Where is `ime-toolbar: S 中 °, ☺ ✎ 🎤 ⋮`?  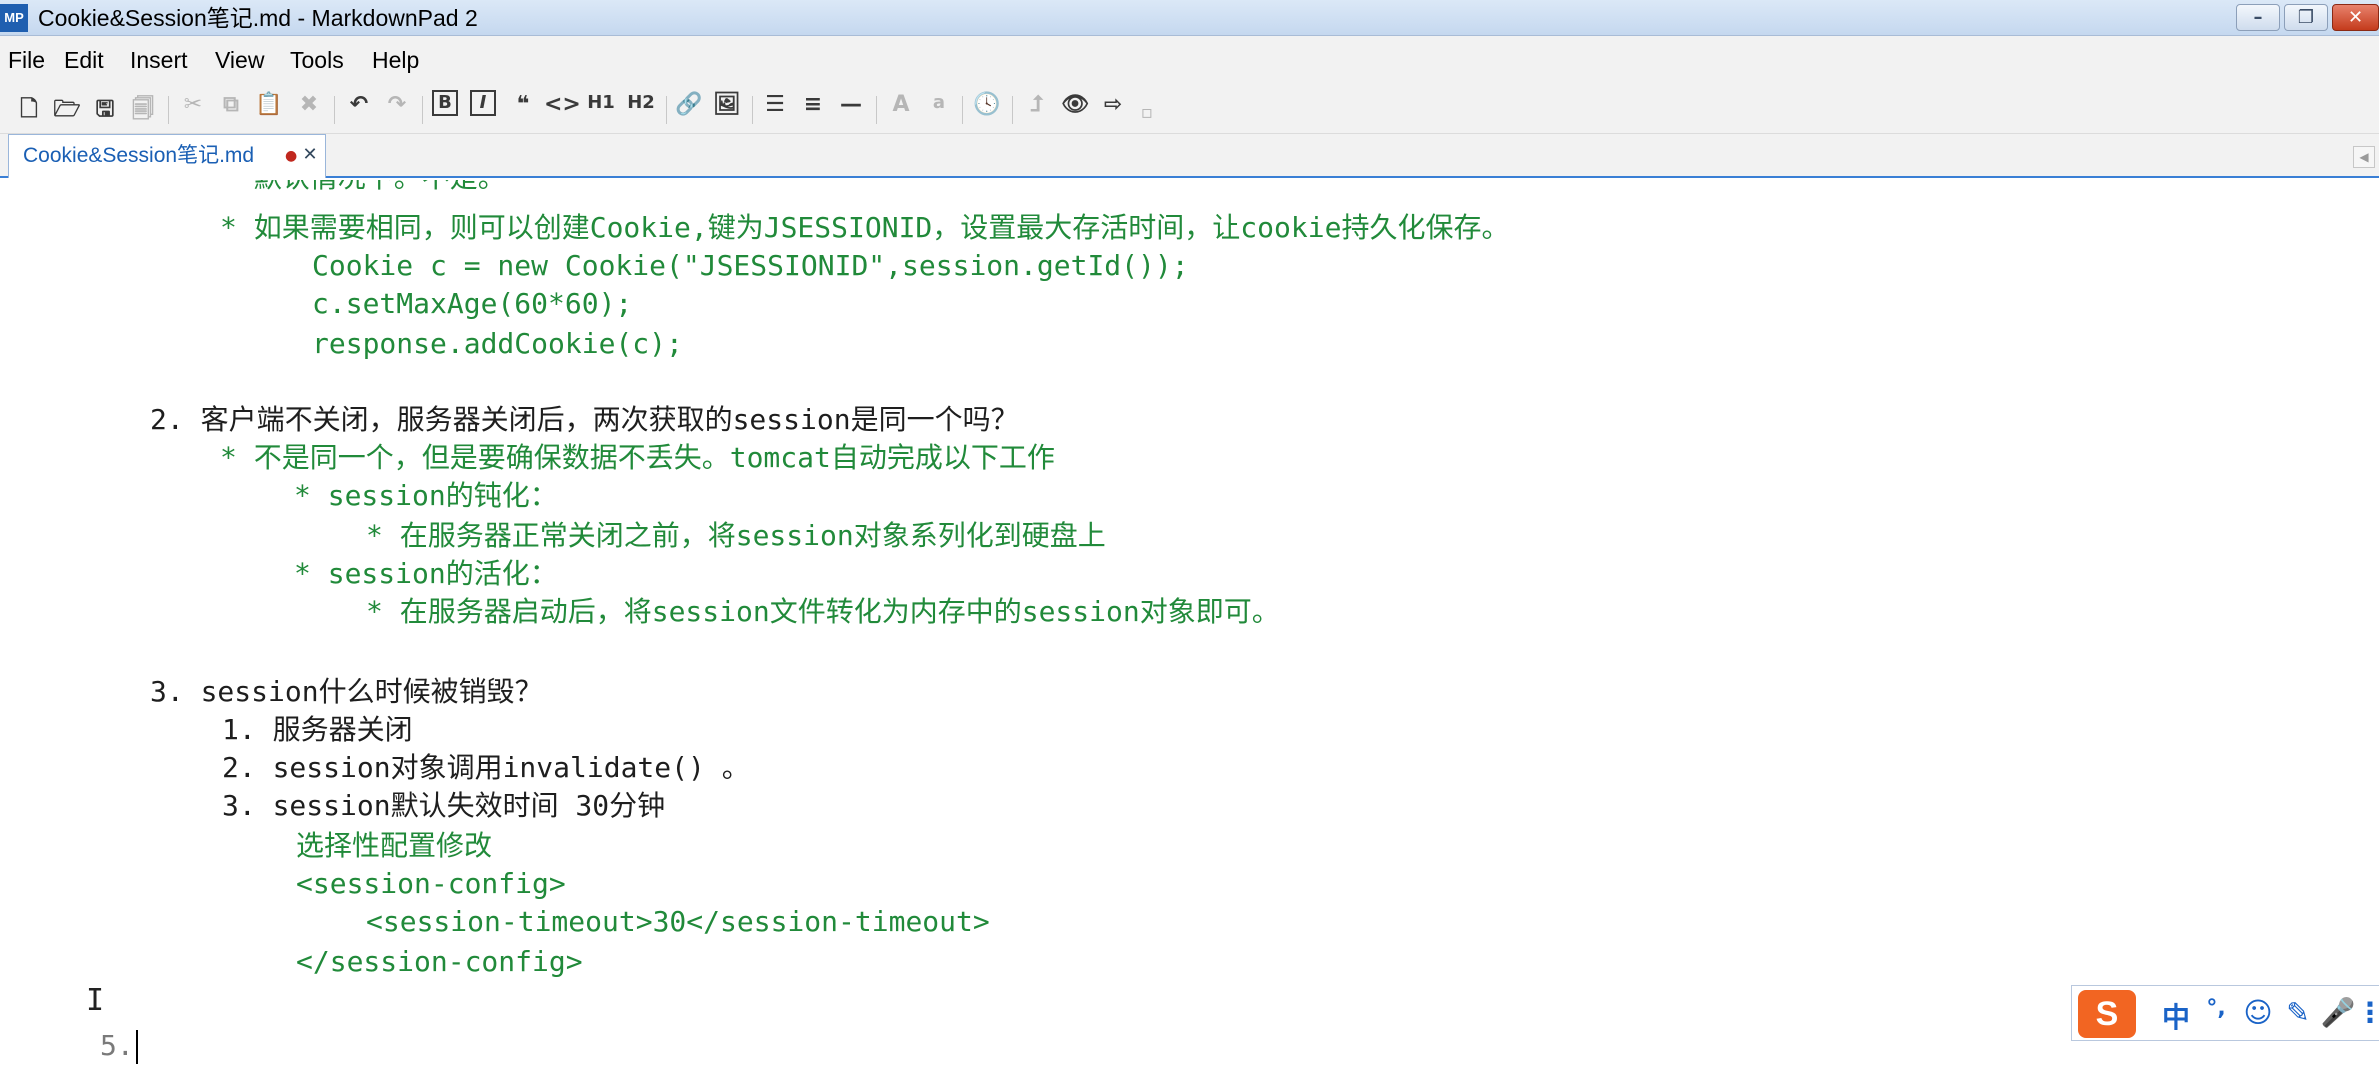
ime-toolbar: S 中 °, ☺ ✎ 🎤 ⋮ is located at coordinates (2225, 1013).